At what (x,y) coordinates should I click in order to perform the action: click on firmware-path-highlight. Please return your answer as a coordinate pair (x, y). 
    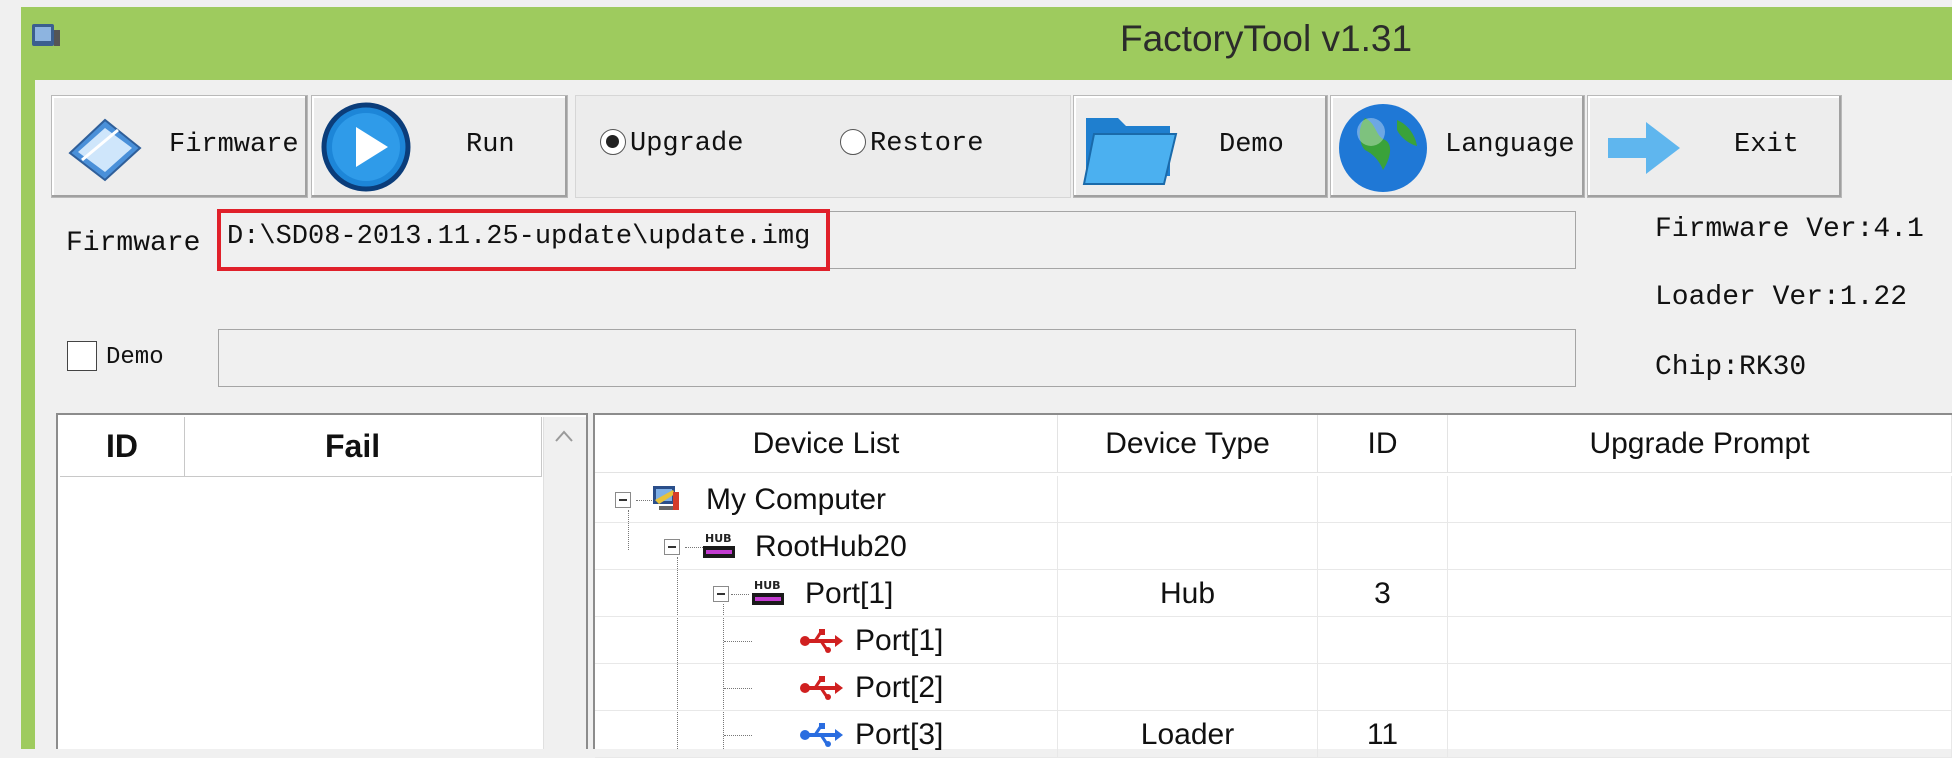
    Looking at the image, I should click on (523, 240).